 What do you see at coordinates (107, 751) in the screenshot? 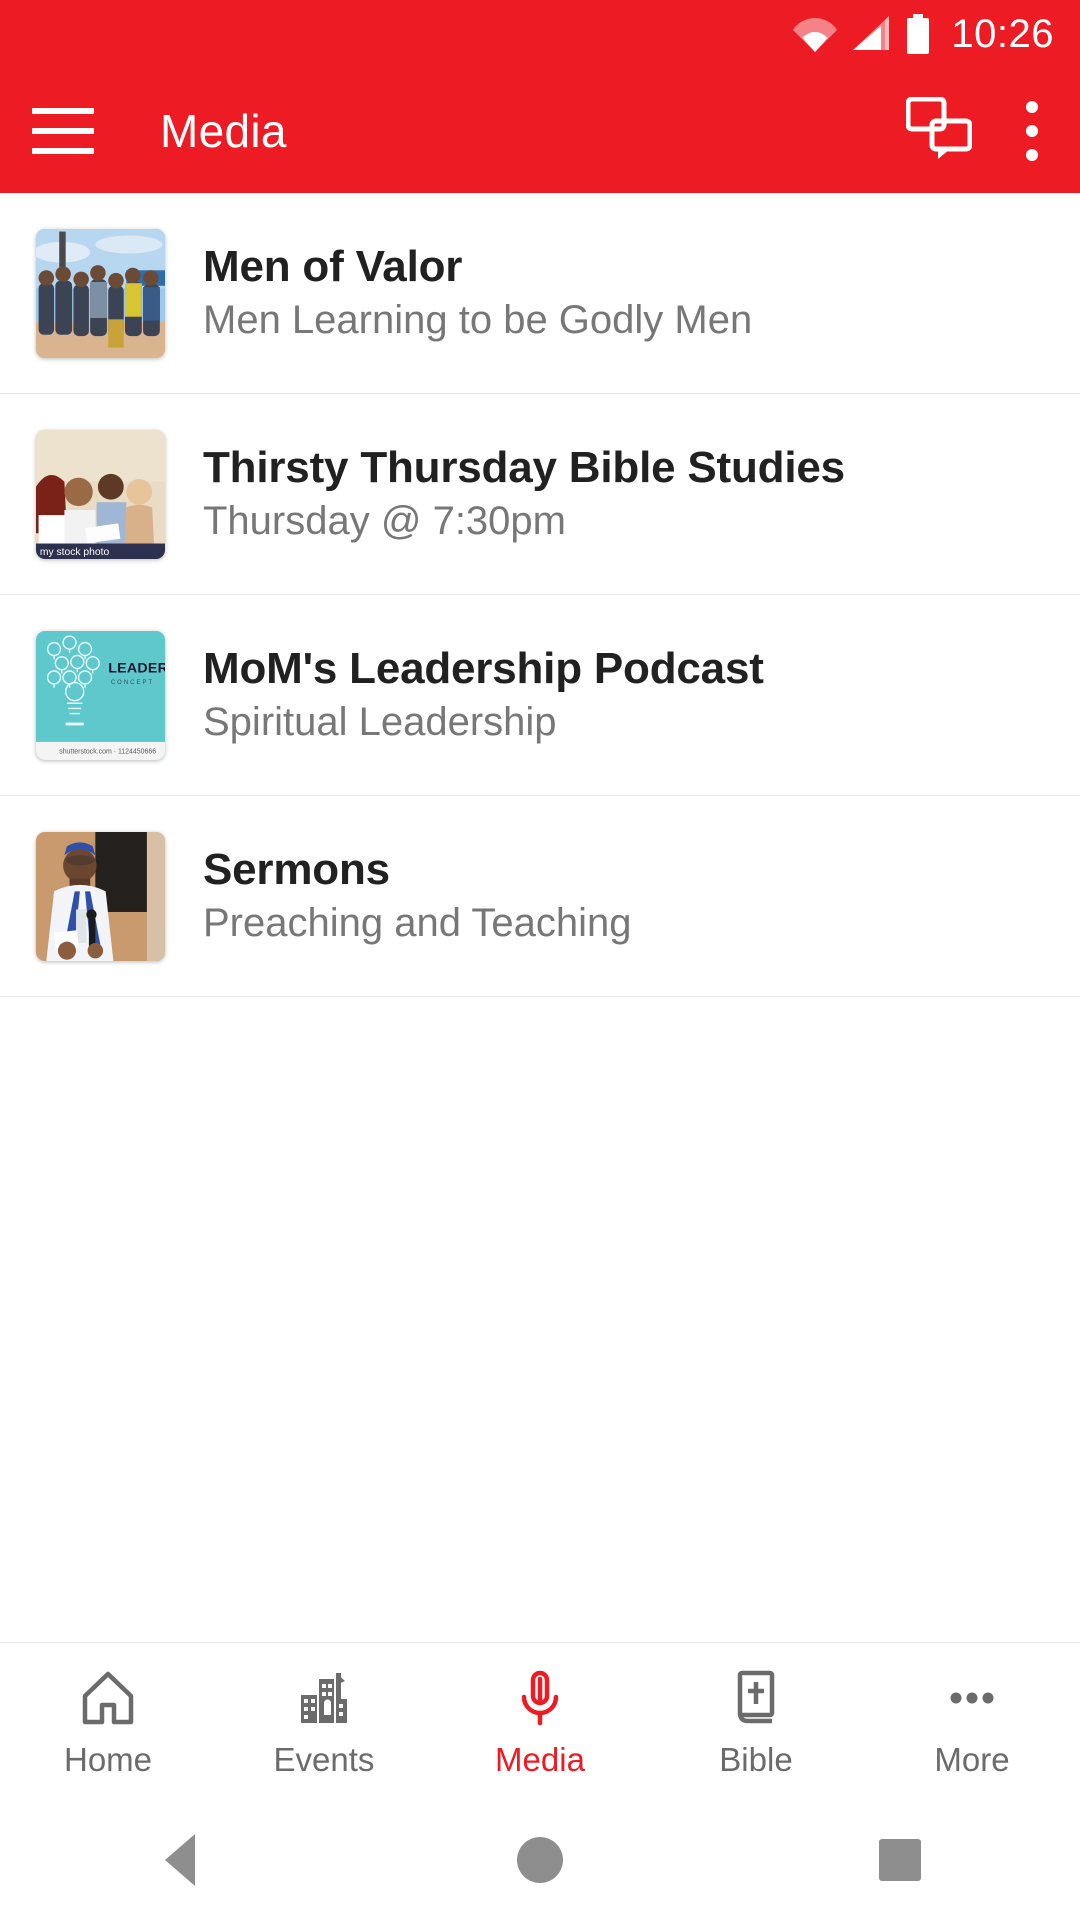
I see `svg-text: shutterstock.com · 1124450666` at bounding box center [107, 751].